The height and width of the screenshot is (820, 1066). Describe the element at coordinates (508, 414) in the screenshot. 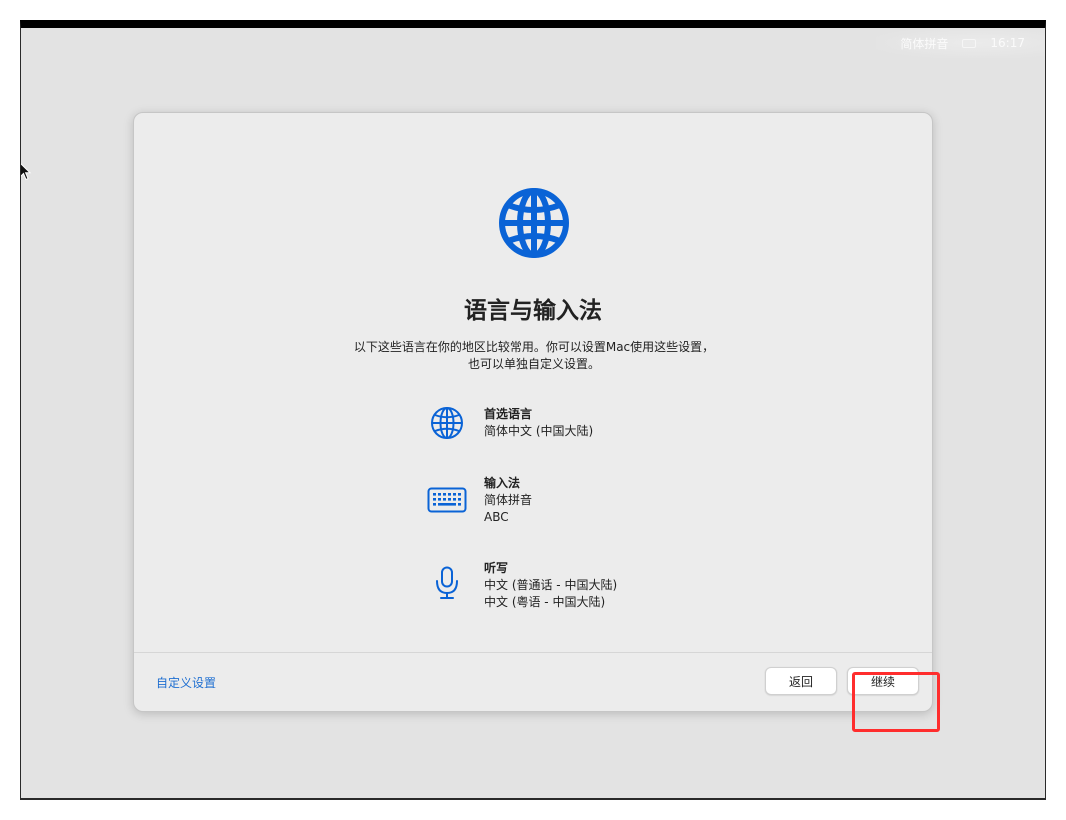

I see `setting-label: 首选语言` at that location.